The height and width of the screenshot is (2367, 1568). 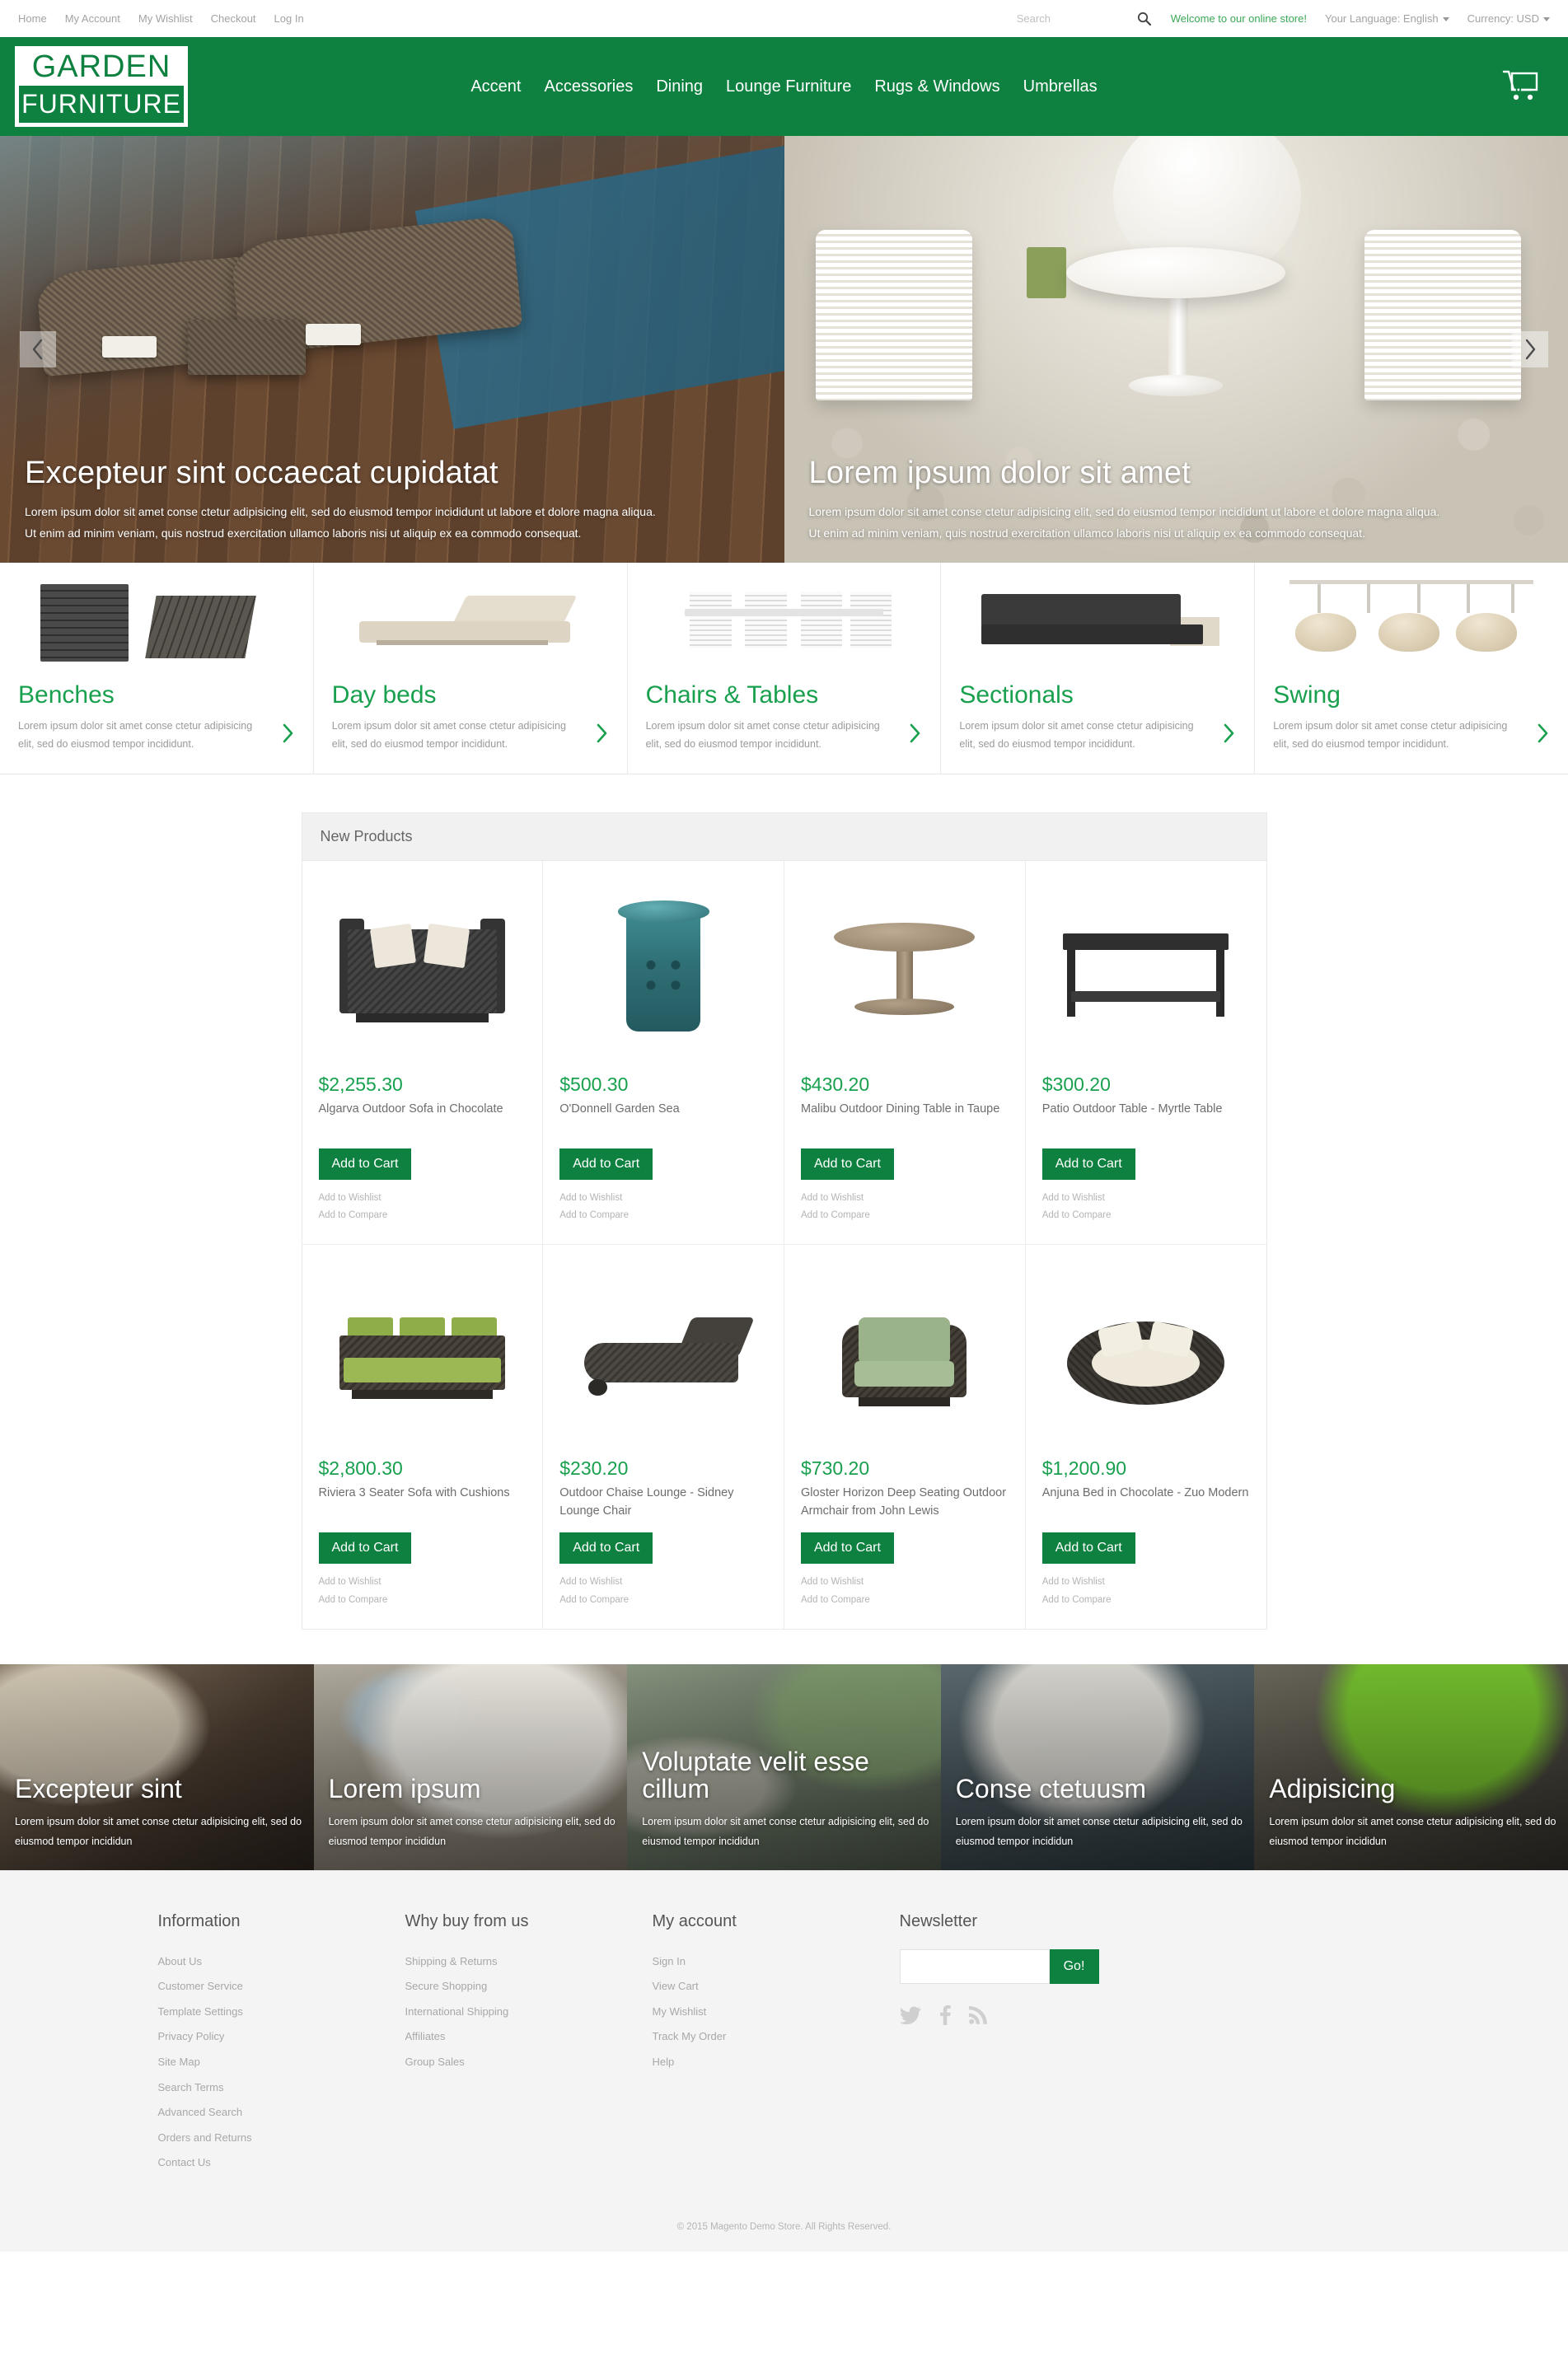 I want to click on footer-link-advanced-search: Advanced Search, so click(x=281, y=2113).